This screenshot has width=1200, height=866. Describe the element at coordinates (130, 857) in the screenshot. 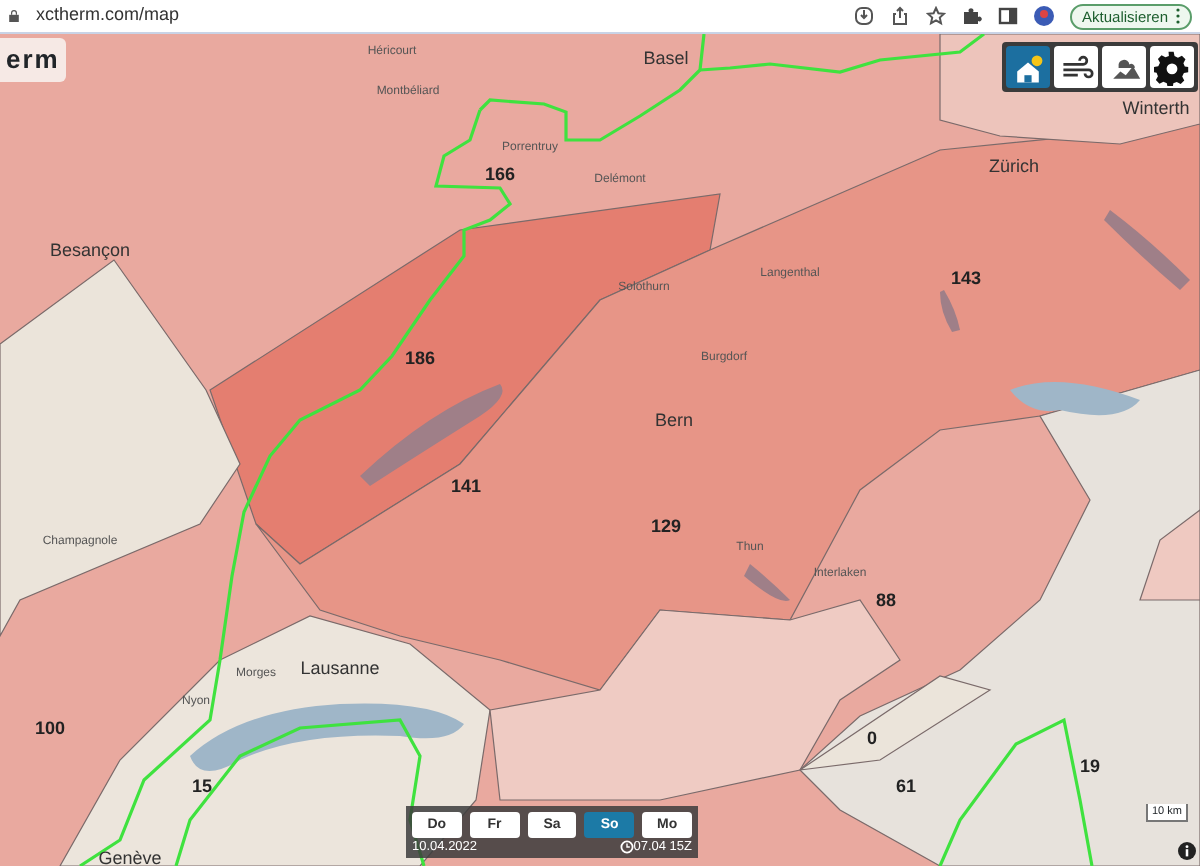

I see `place-label: Genève` at that location.